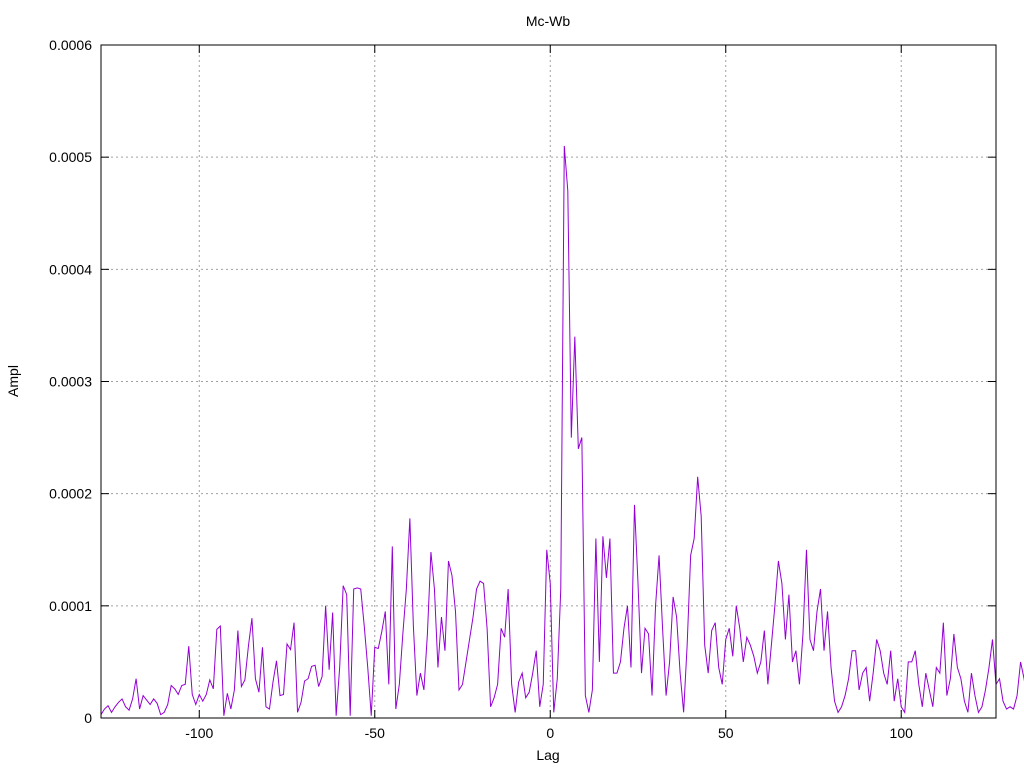 Image resolution: width=1024 pixels, height=768 pixels. I want to click on x-tick-label: -50, so click(375, 733).